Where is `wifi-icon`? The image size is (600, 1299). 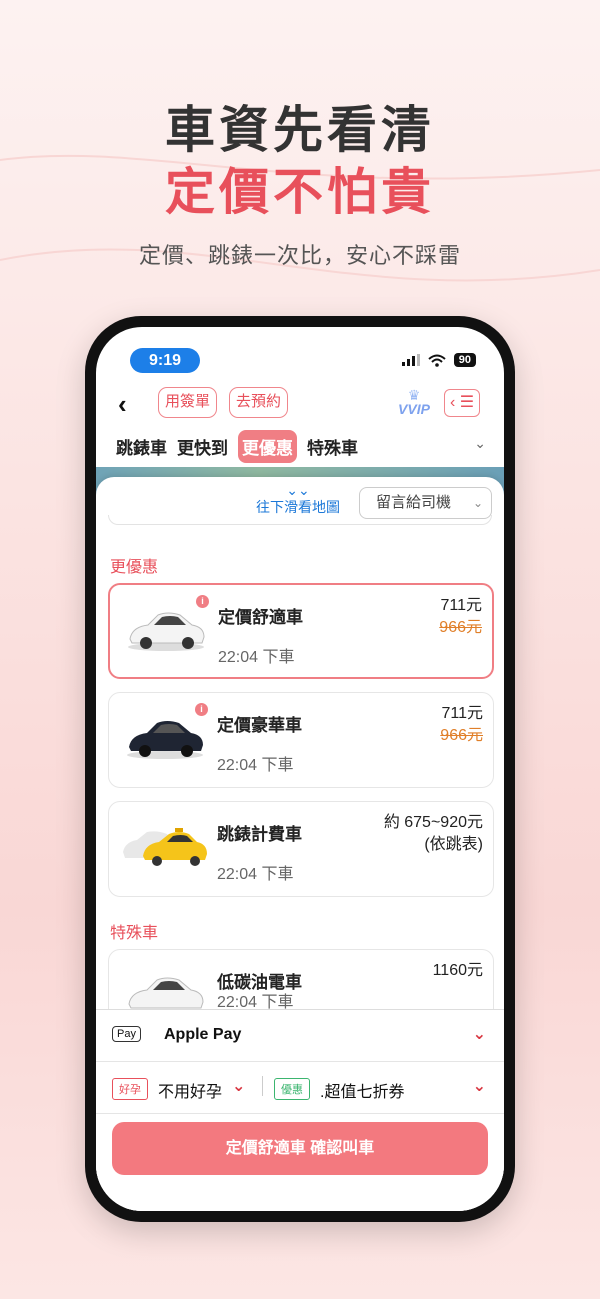
wifi-icon is located at coordinates (437, 360).